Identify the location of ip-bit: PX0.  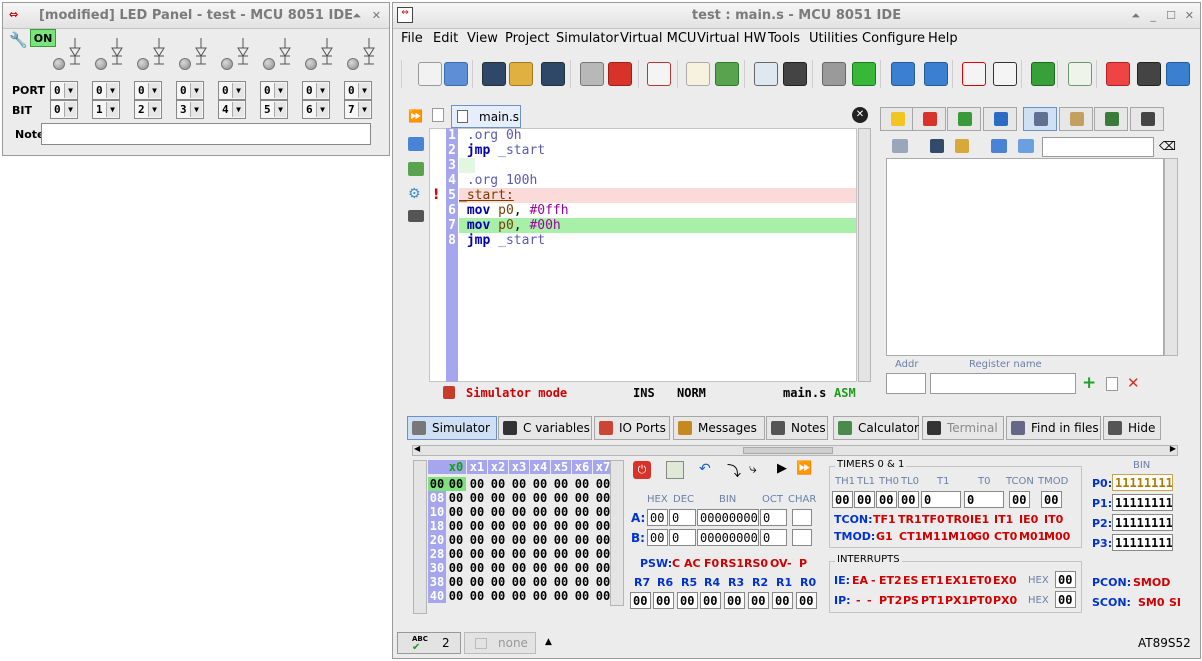
(1005, 600).